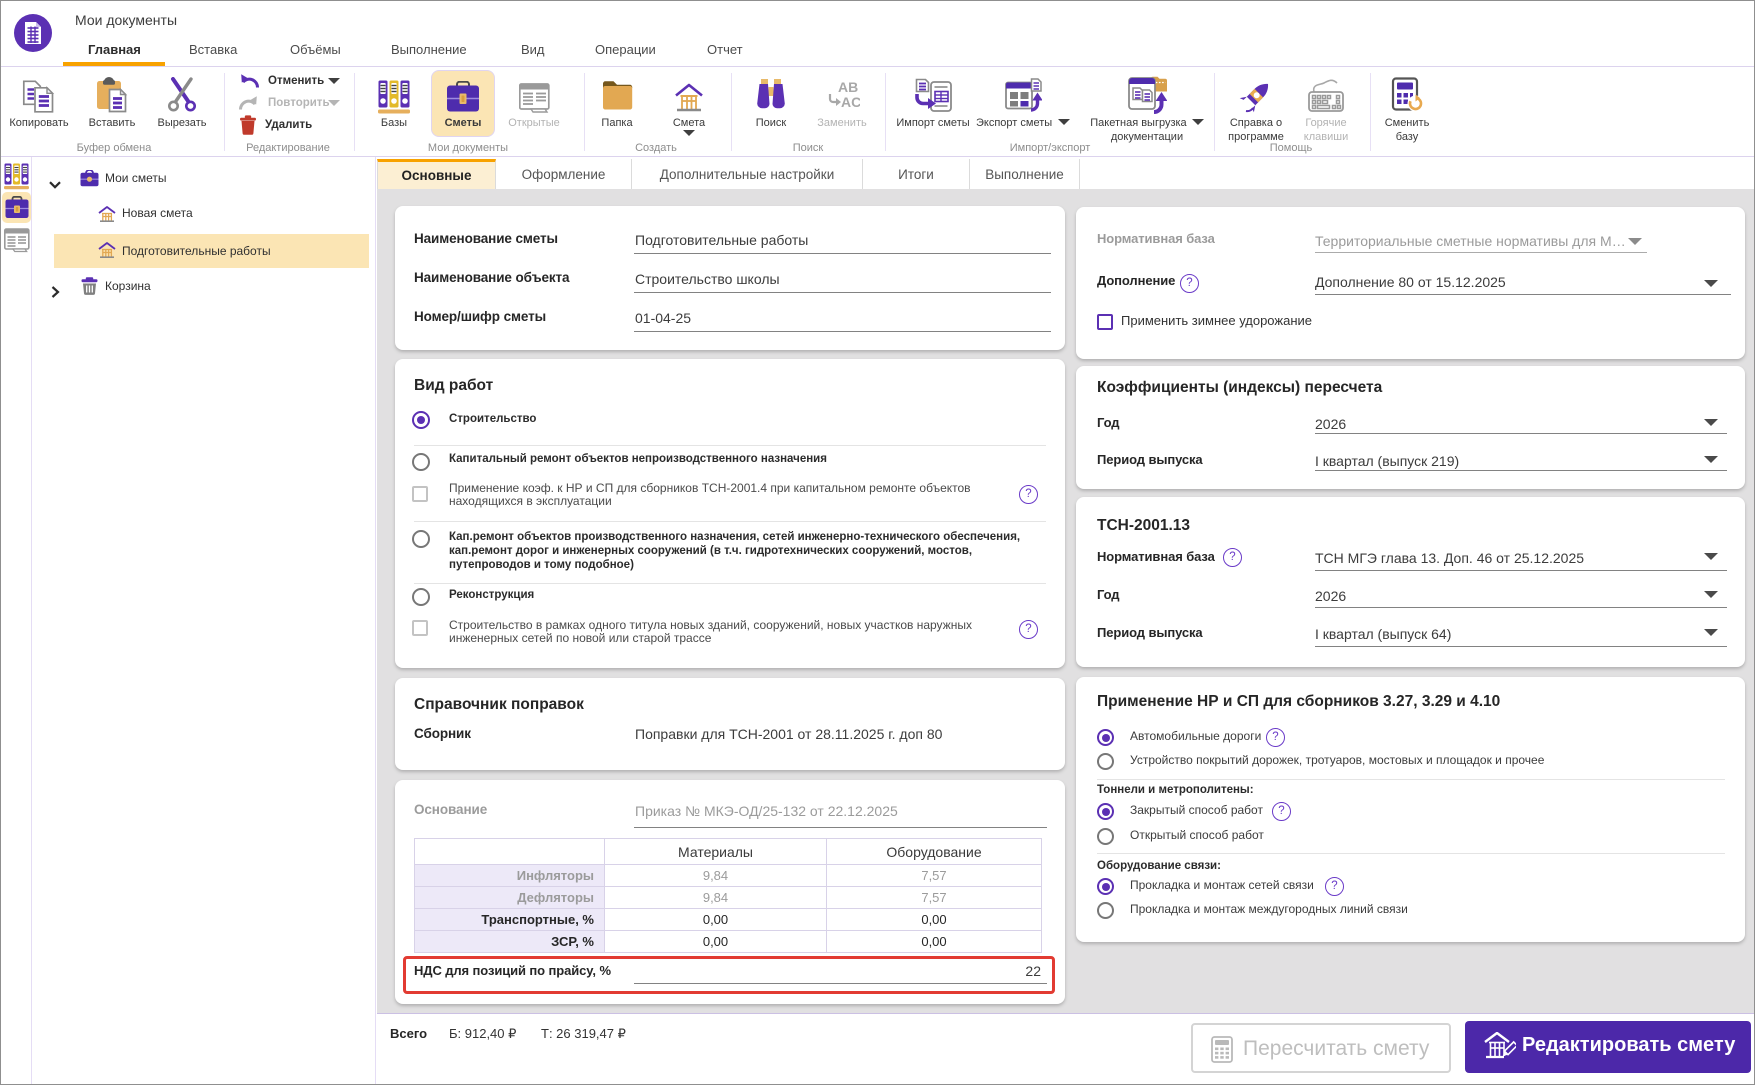  What do you see at coordinates (848, 87) in the screenshot?
I see `svg-text: AB` at bounding box center [848, 87].